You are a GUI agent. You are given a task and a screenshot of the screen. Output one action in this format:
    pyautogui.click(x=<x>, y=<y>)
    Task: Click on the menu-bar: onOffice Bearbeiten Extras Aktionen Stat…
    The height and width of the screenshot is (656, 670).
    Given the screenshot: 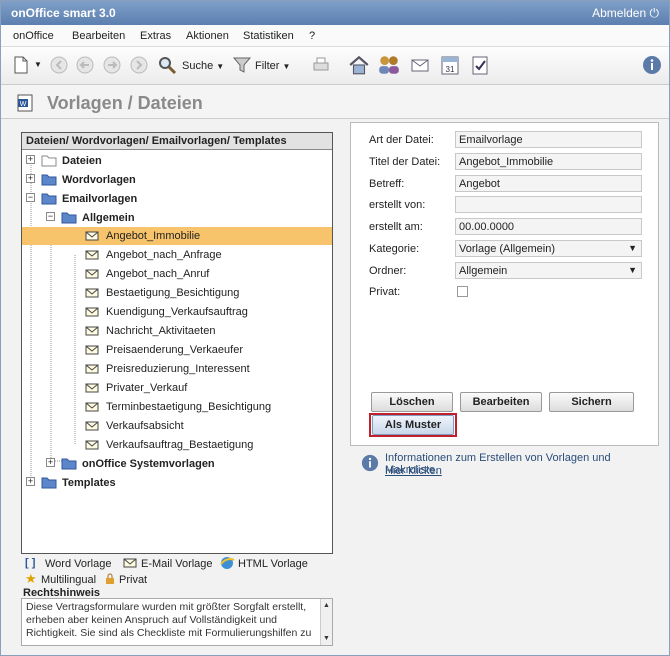 What is the action you would take?
    pyautogui.click(x=335, y=36)
    